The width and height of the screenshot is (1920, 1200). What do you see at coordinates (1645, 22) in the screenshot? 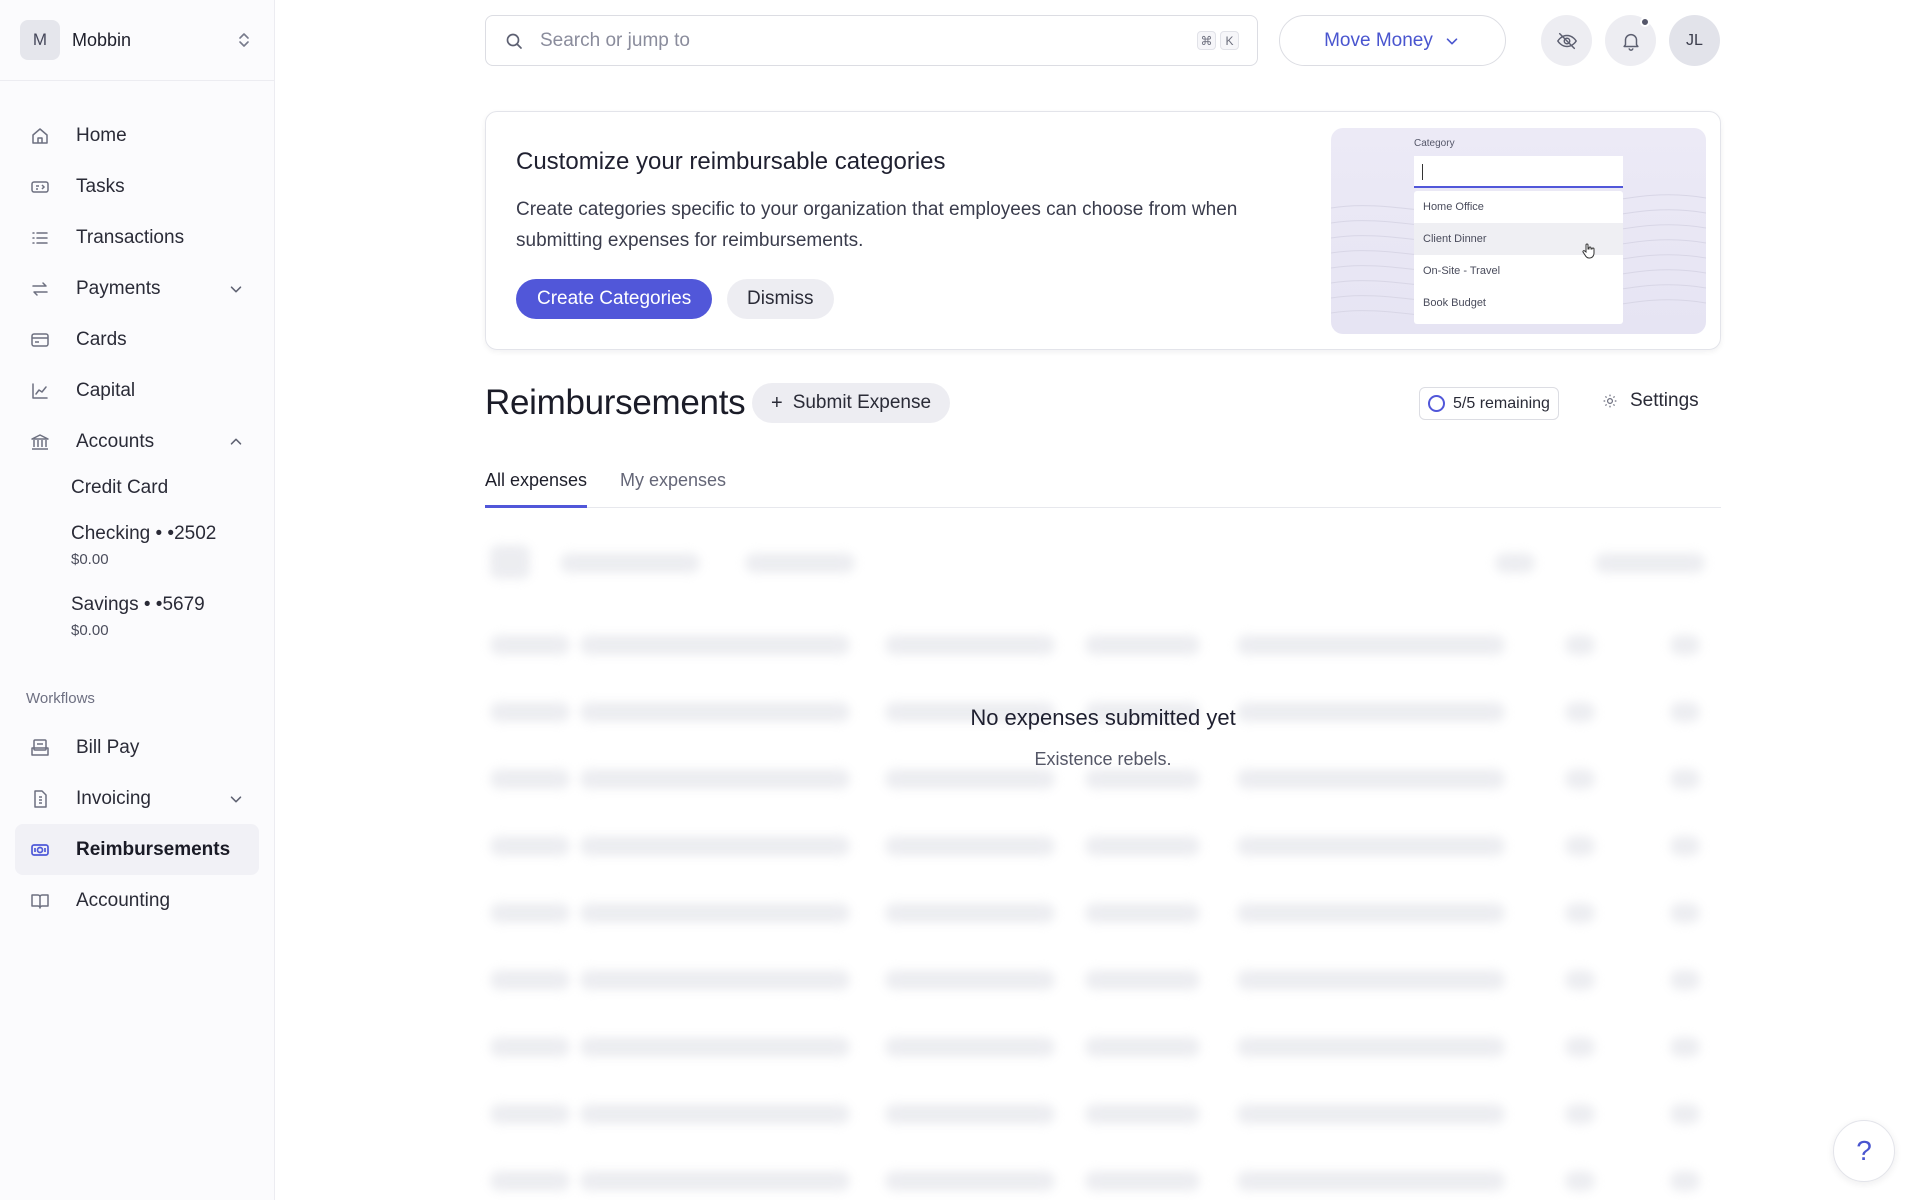
I see `notification-dot` at bounding box center [1645, 22].